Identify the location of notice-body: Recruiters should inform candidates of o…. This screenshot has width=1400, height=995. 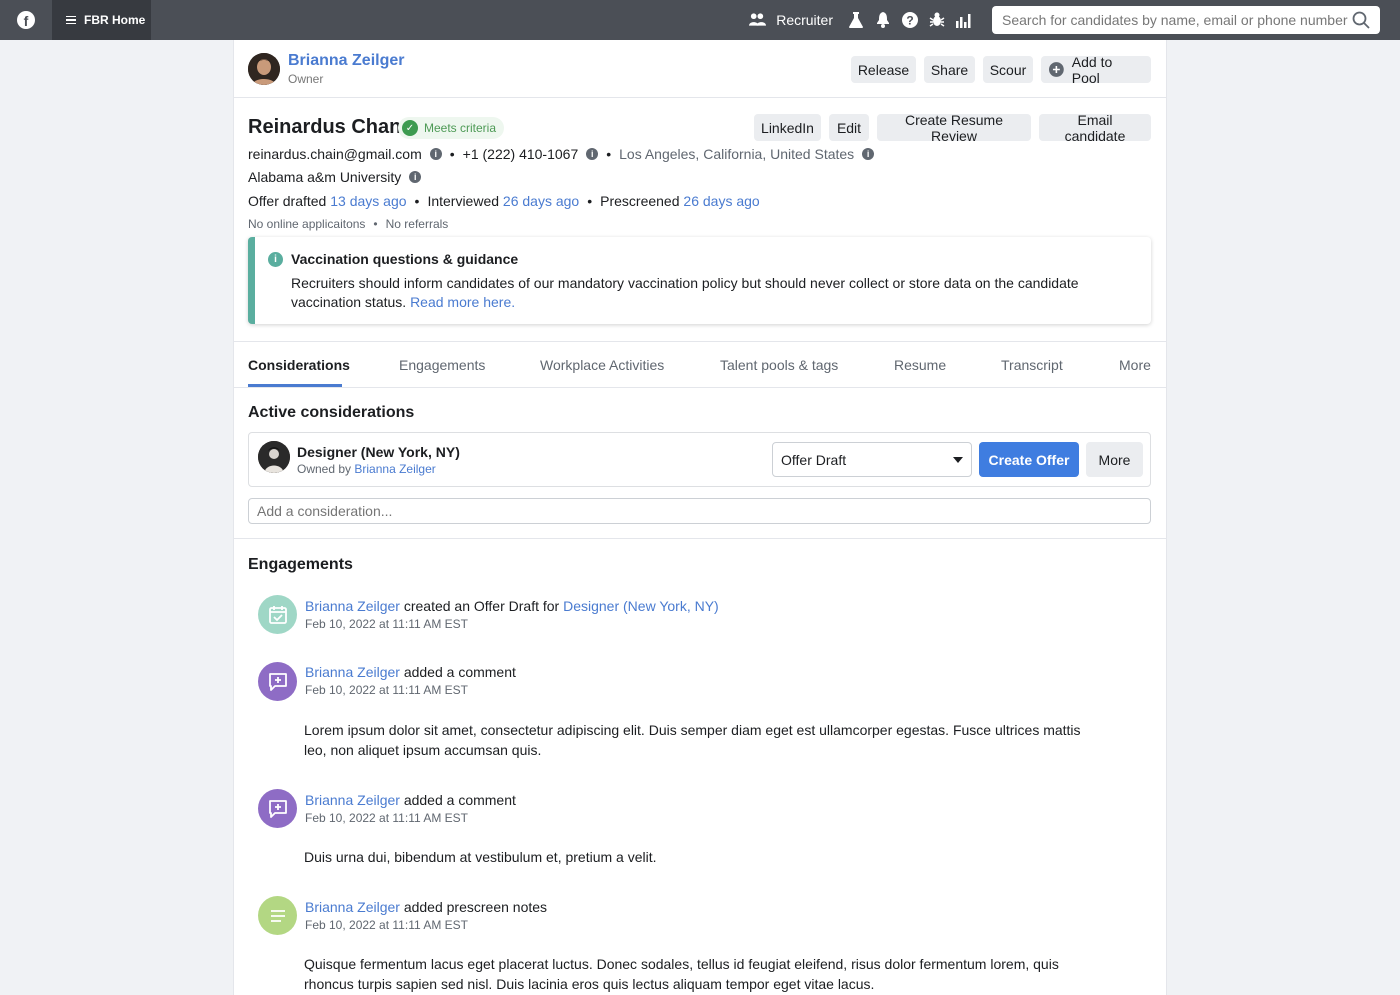
(701, 293).